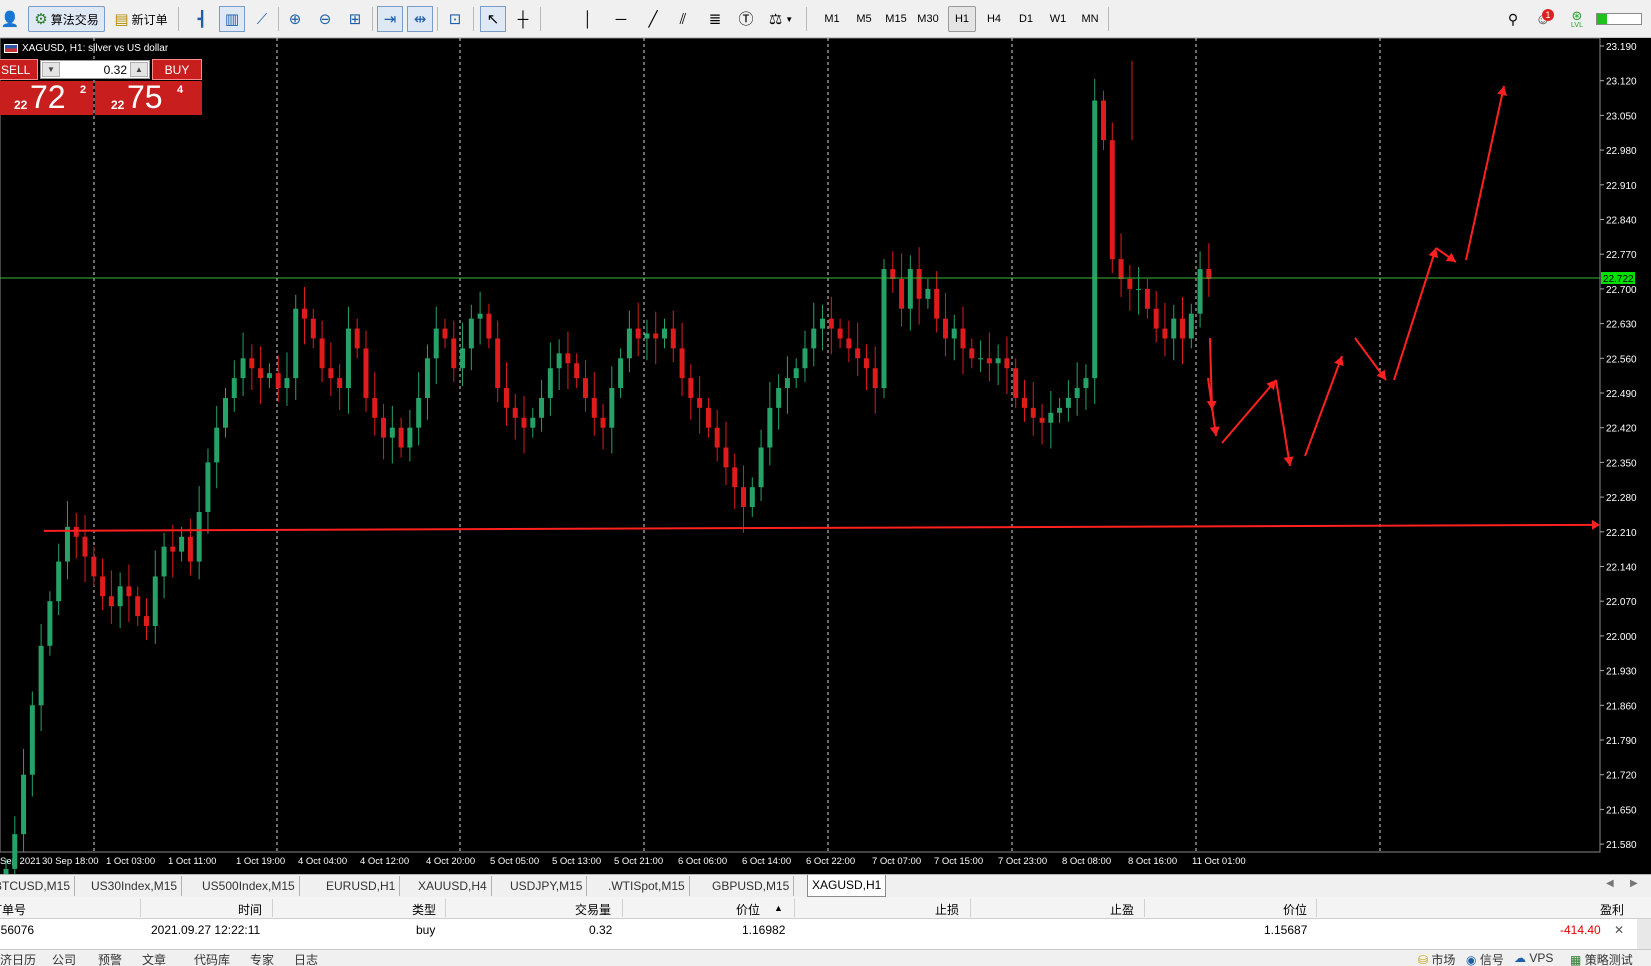 Image resolution: width=1651 pixels, height=966 pixels. What do you see at coordinates (390, 19) in the screenshot?
I see `autoscroll-icon: ⇥` at bounding box center [390, 19].